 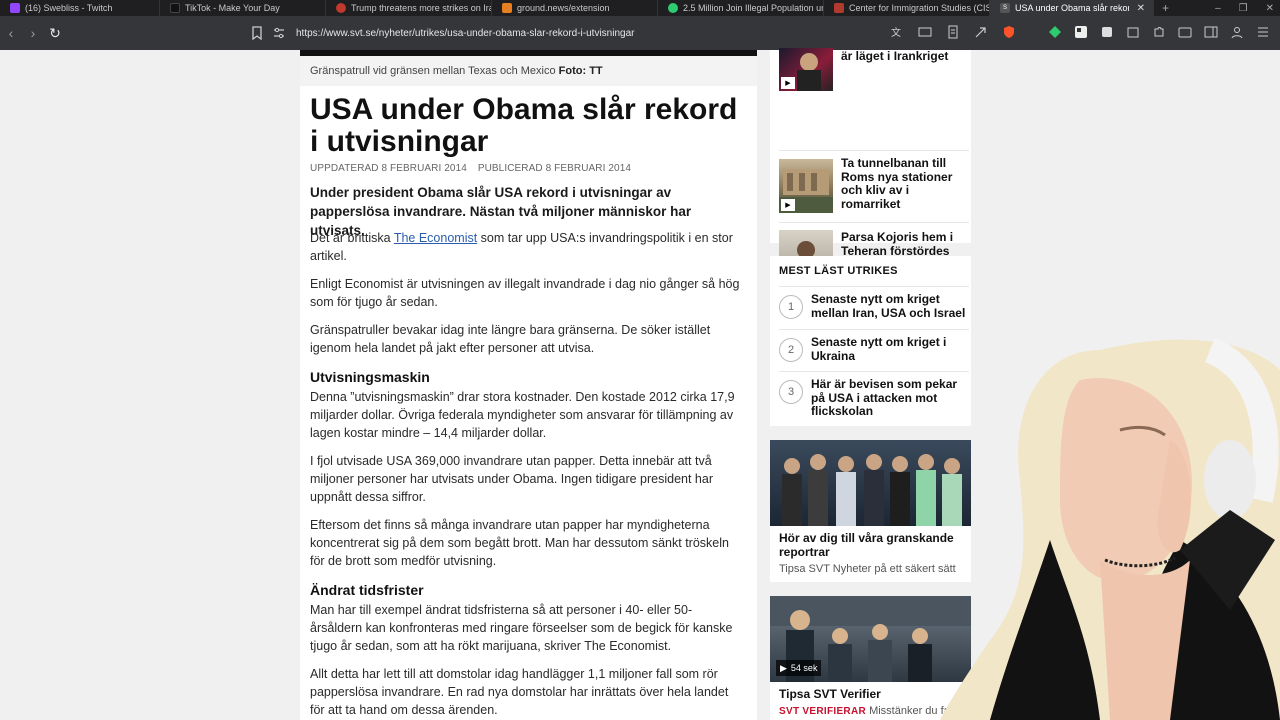 I want to click on new-tab-icon: +, so click(x=1165, y=8).